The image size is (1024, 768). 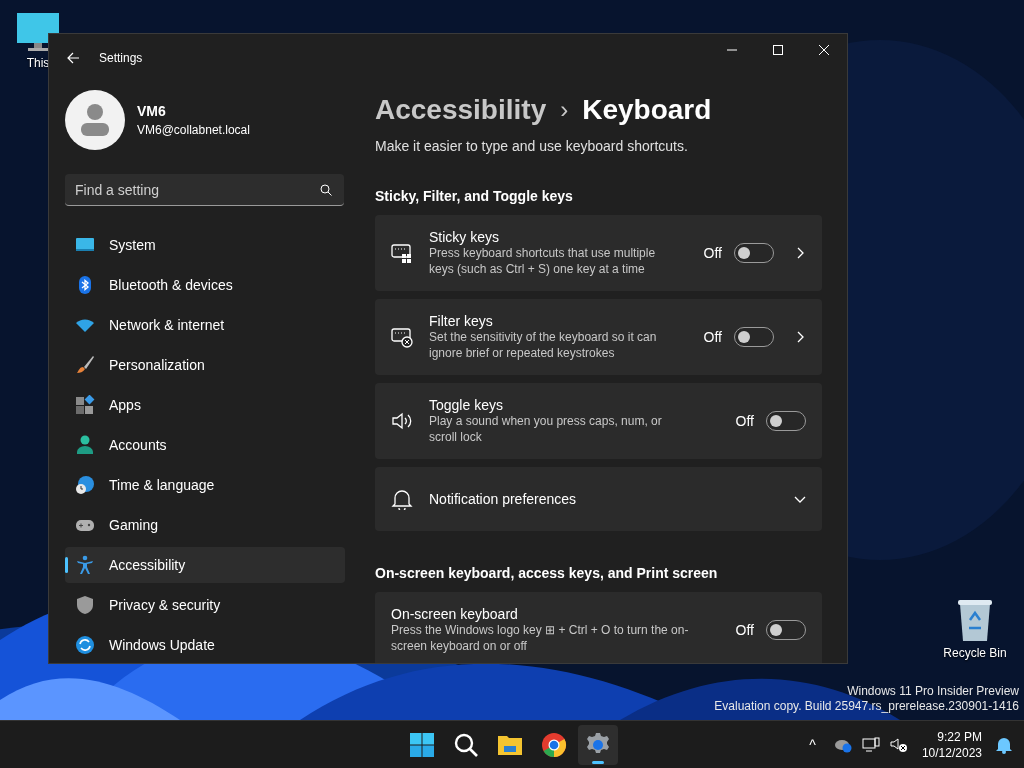 I want to click on setting-title: Filter keys, so click(x=461, y=321).